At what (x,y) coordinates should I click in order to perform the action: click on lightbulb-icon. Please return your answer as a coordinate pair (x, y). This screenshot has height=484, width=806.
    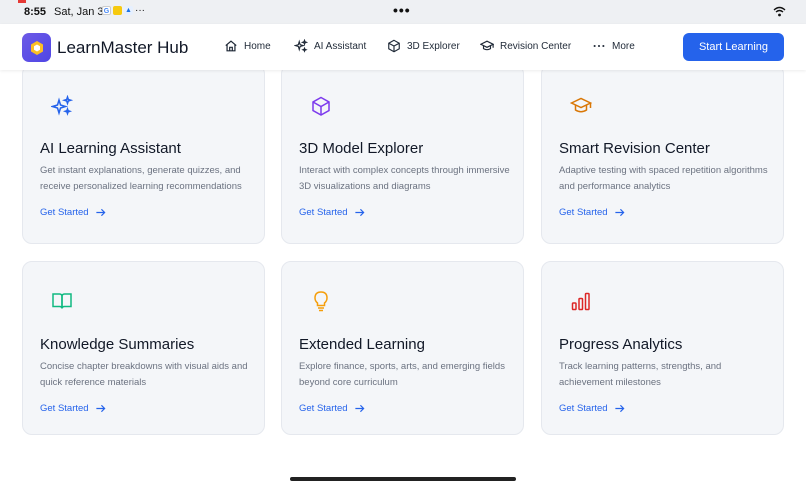
    Looking at the image, I should click on (321, 301).